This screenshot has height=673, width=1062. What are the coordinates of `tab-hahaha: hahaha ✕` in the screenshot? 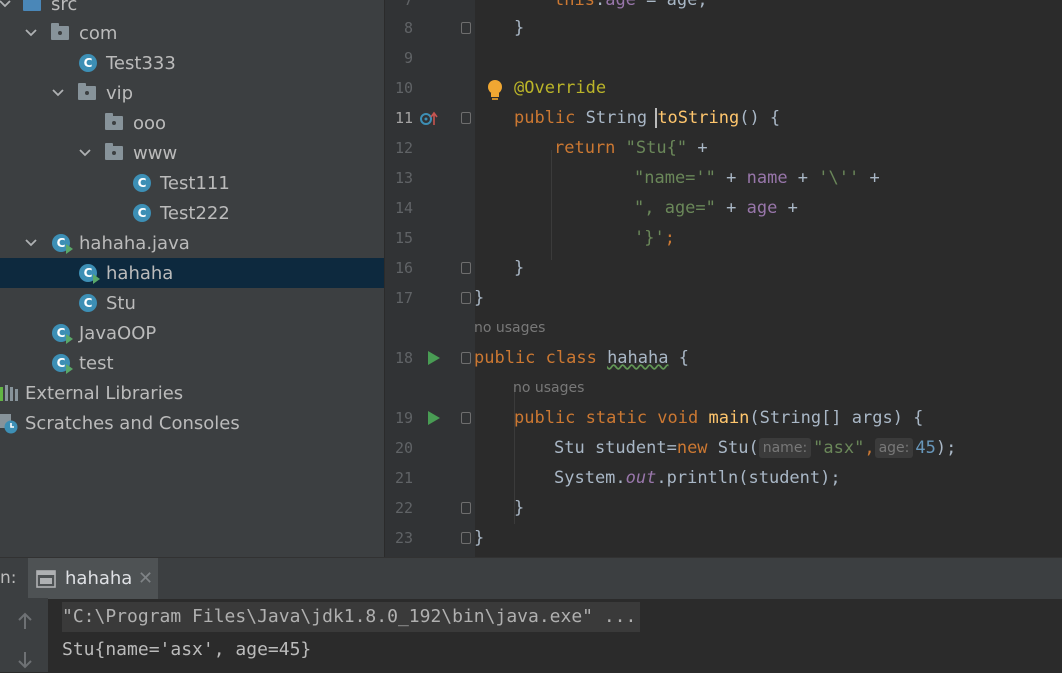 It's located at (93, 578).